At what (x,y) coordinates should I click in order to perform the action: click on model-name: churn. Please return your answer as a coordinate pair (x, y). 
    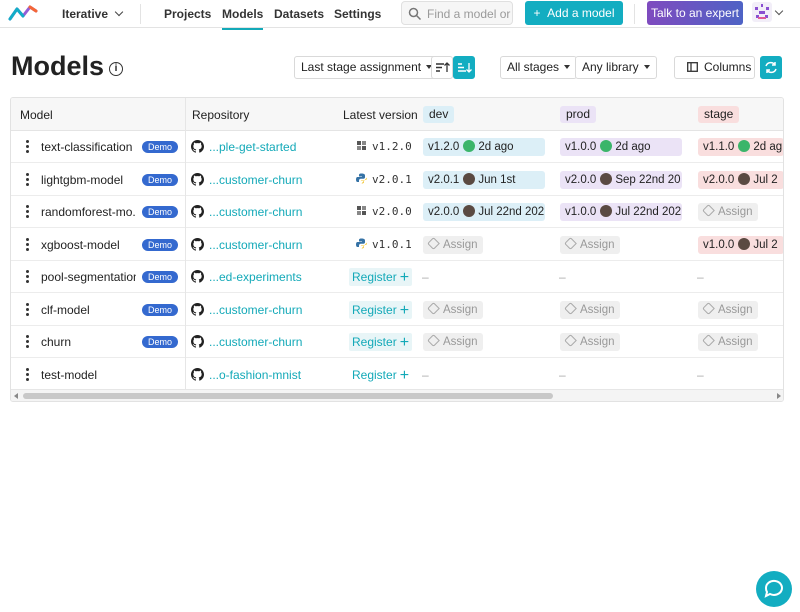
    Looking at the image, I should click on (88, 342).